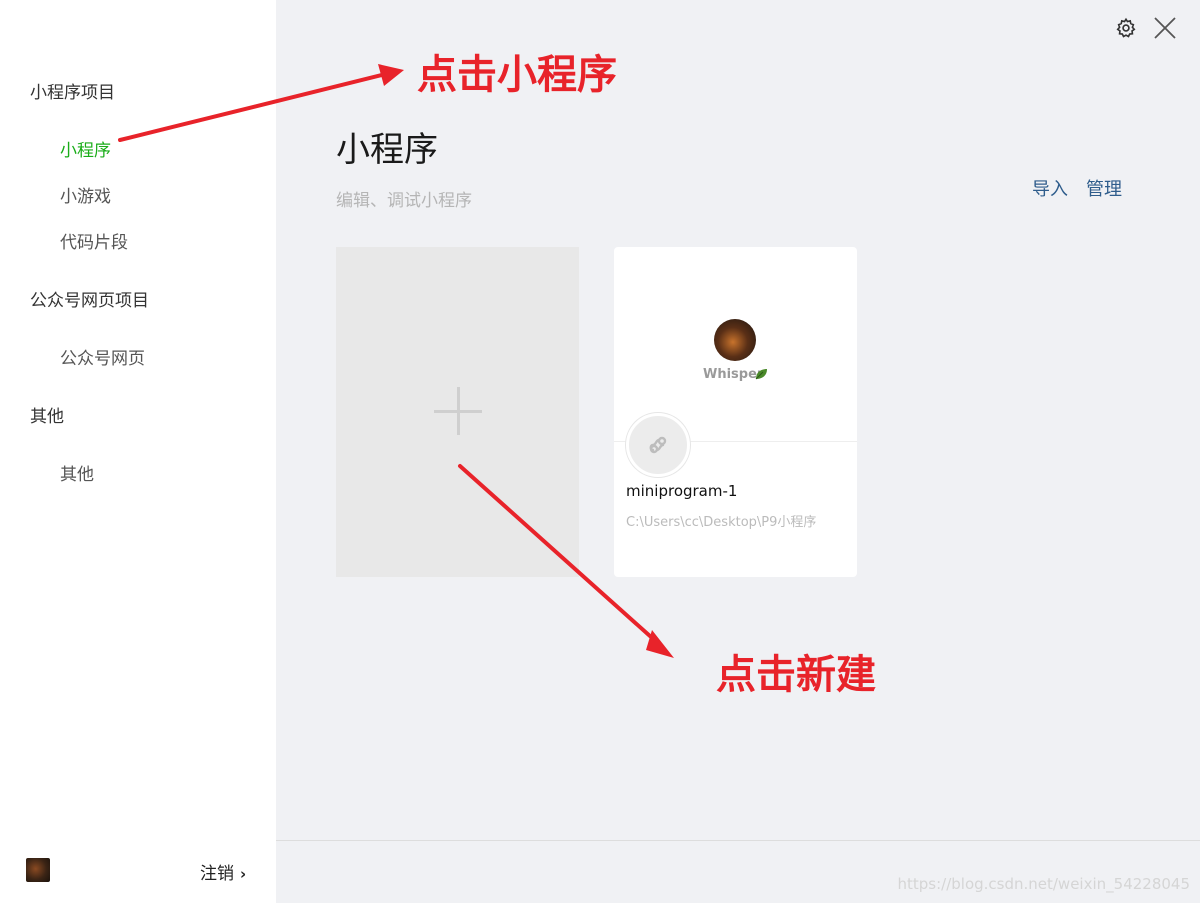 The image size is (1200, 903). I want to click on gear-icon, so click(1126, 28).